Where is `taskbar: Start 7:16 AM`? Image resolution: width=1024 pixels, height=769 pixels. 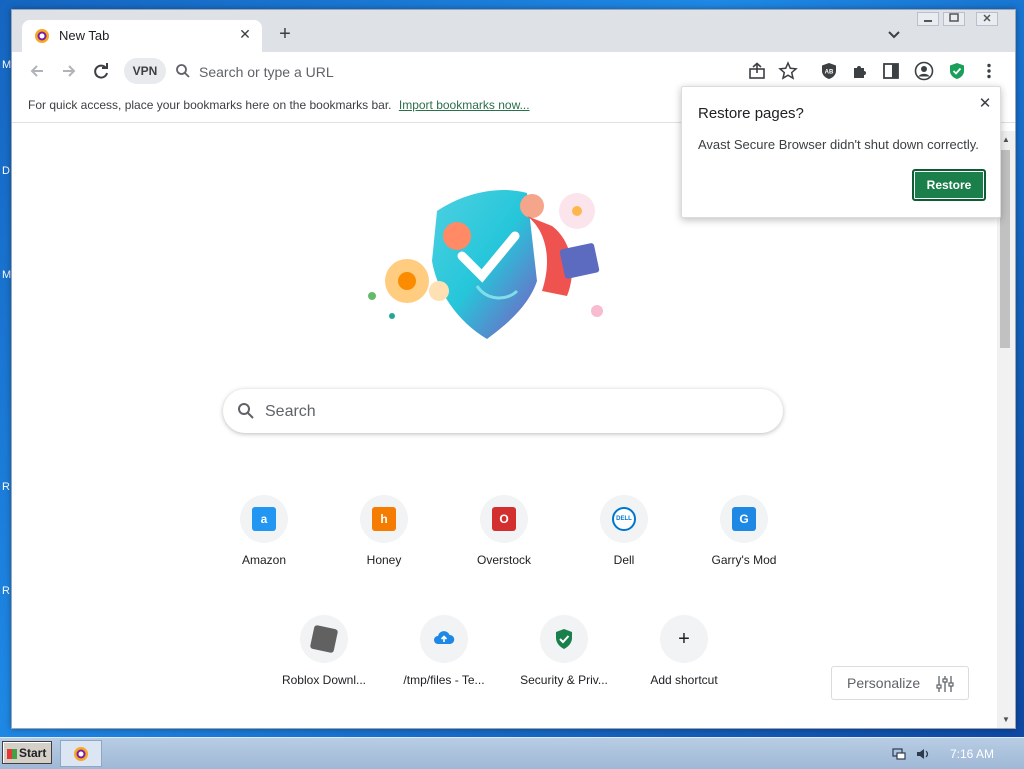 taskbar: Start 7:16 AM is located at coordinates (512, 753).